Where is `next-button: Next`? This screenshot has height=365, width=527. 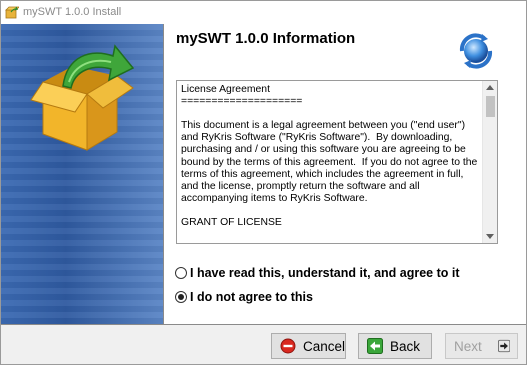 next-button: Next is located at coordinates (481, 346).